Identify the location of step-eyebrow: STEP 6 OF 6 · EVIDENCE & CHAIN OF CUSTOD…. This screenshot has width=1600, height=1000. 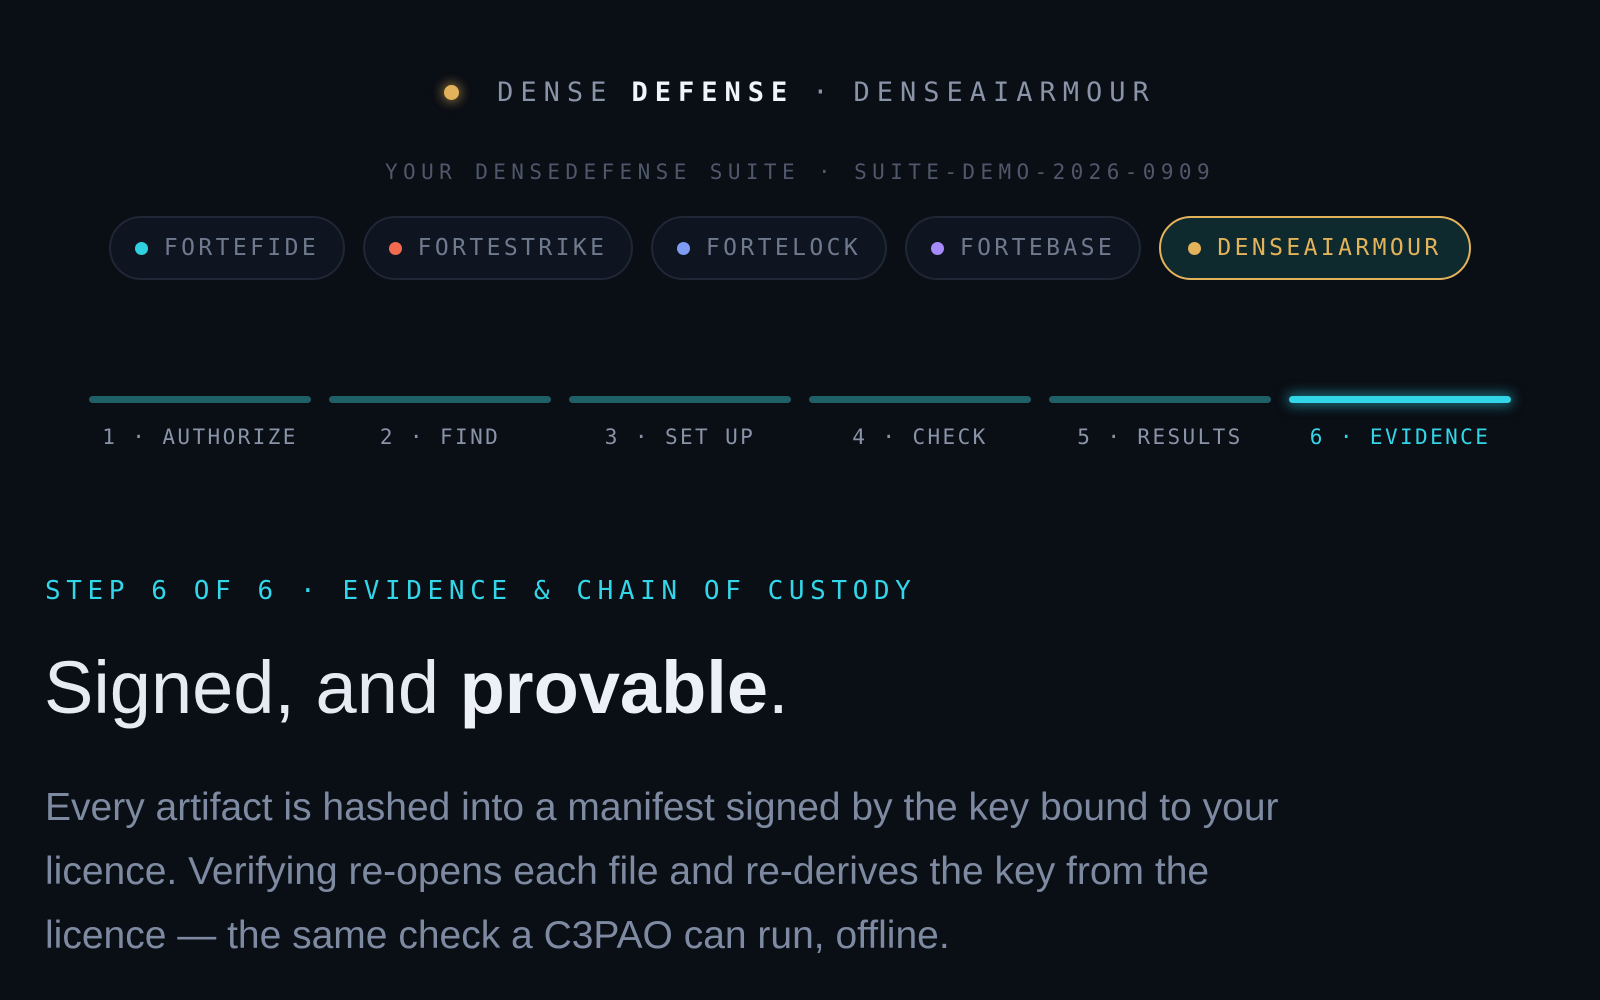
(481, 591).